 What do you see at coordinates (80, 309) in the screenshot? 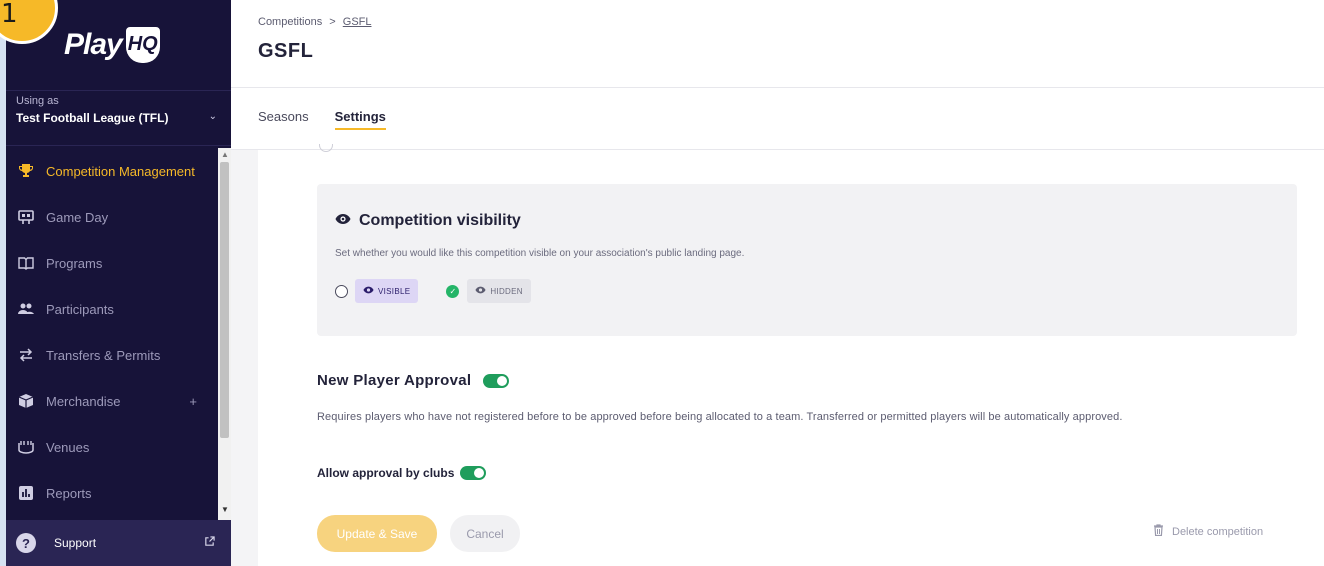
I see `sidebar-item-label: Participants` at bounding box center [80, 309].